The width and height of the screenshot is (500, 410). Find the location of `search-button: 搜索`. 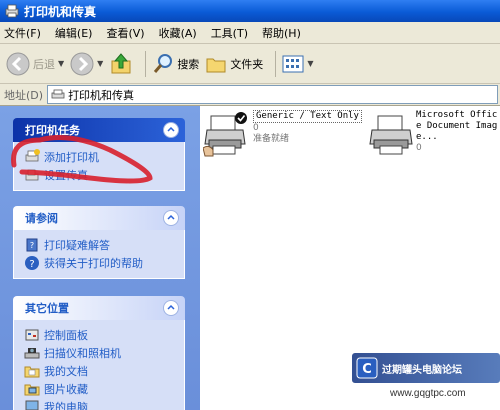

search-button: 搜索 is located at coordinates (175, 64).